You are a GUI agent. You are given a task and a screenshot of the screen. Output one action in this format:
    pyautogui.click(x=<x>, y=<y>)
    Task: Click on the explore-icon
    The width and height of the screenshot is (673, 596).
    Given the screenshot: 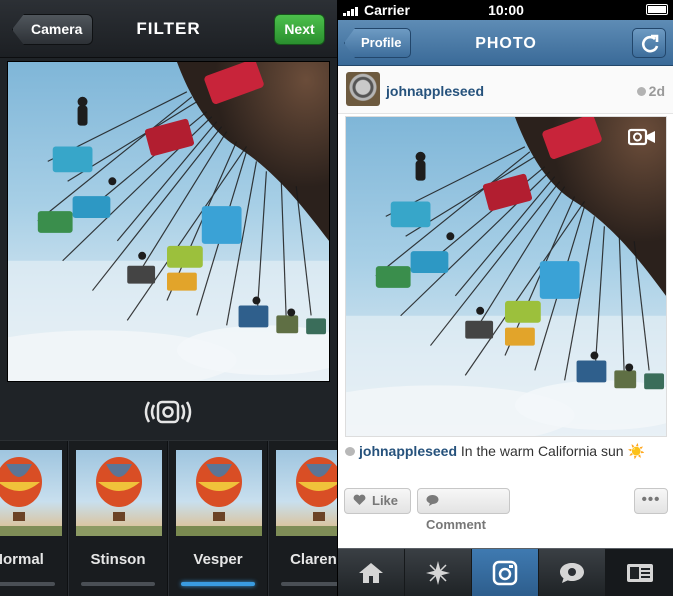 What is the action you would take?
    pyautogui.click(x=438, y=573)
    